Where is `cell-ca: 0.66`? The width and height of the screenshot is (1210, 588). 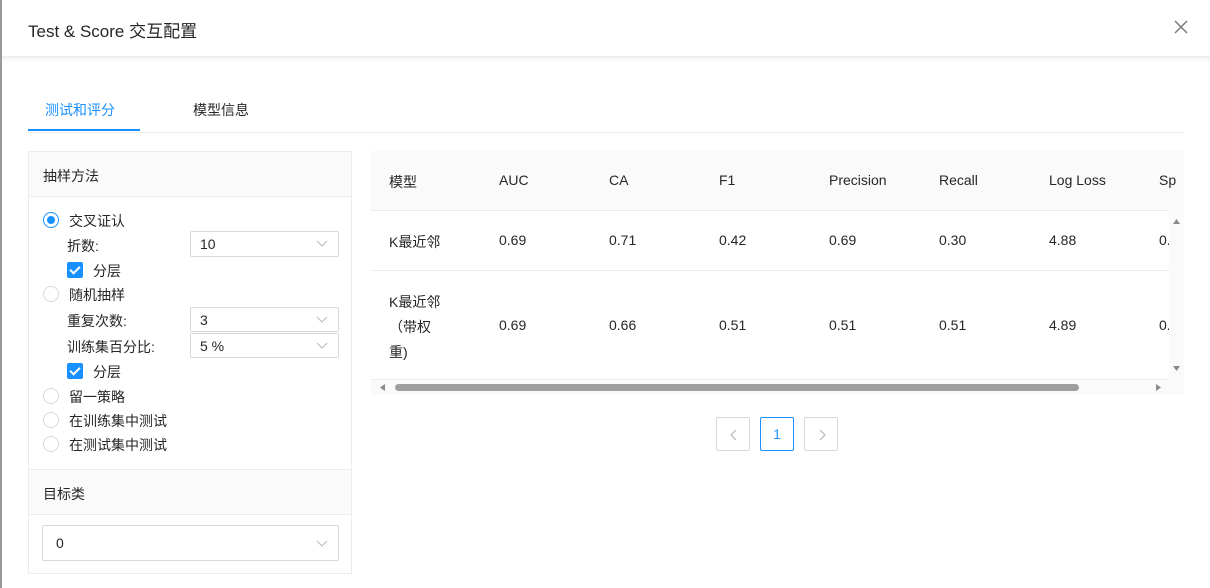
cell-ca: 0.66 is located at coordinates (623, 325).